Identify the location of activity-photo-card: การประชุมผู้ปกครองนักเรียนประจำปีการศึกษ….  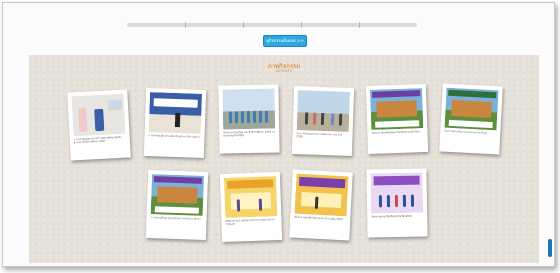
(175, 123).